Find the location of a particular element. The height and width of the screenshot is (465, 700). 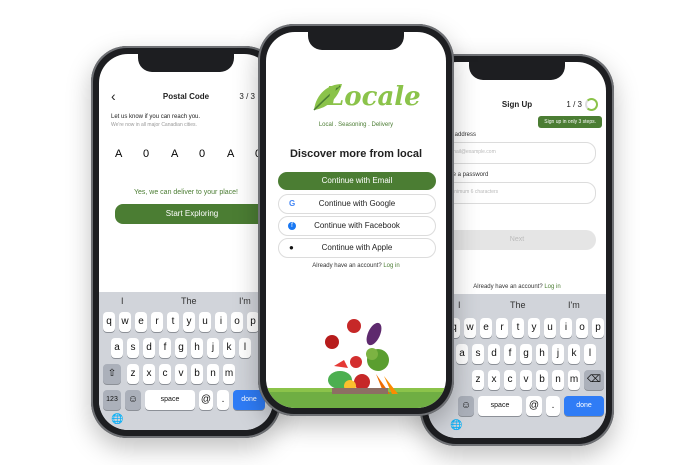

continue-with-facebook-button: f Continue with Facebook is located at coordinates (357, 226).